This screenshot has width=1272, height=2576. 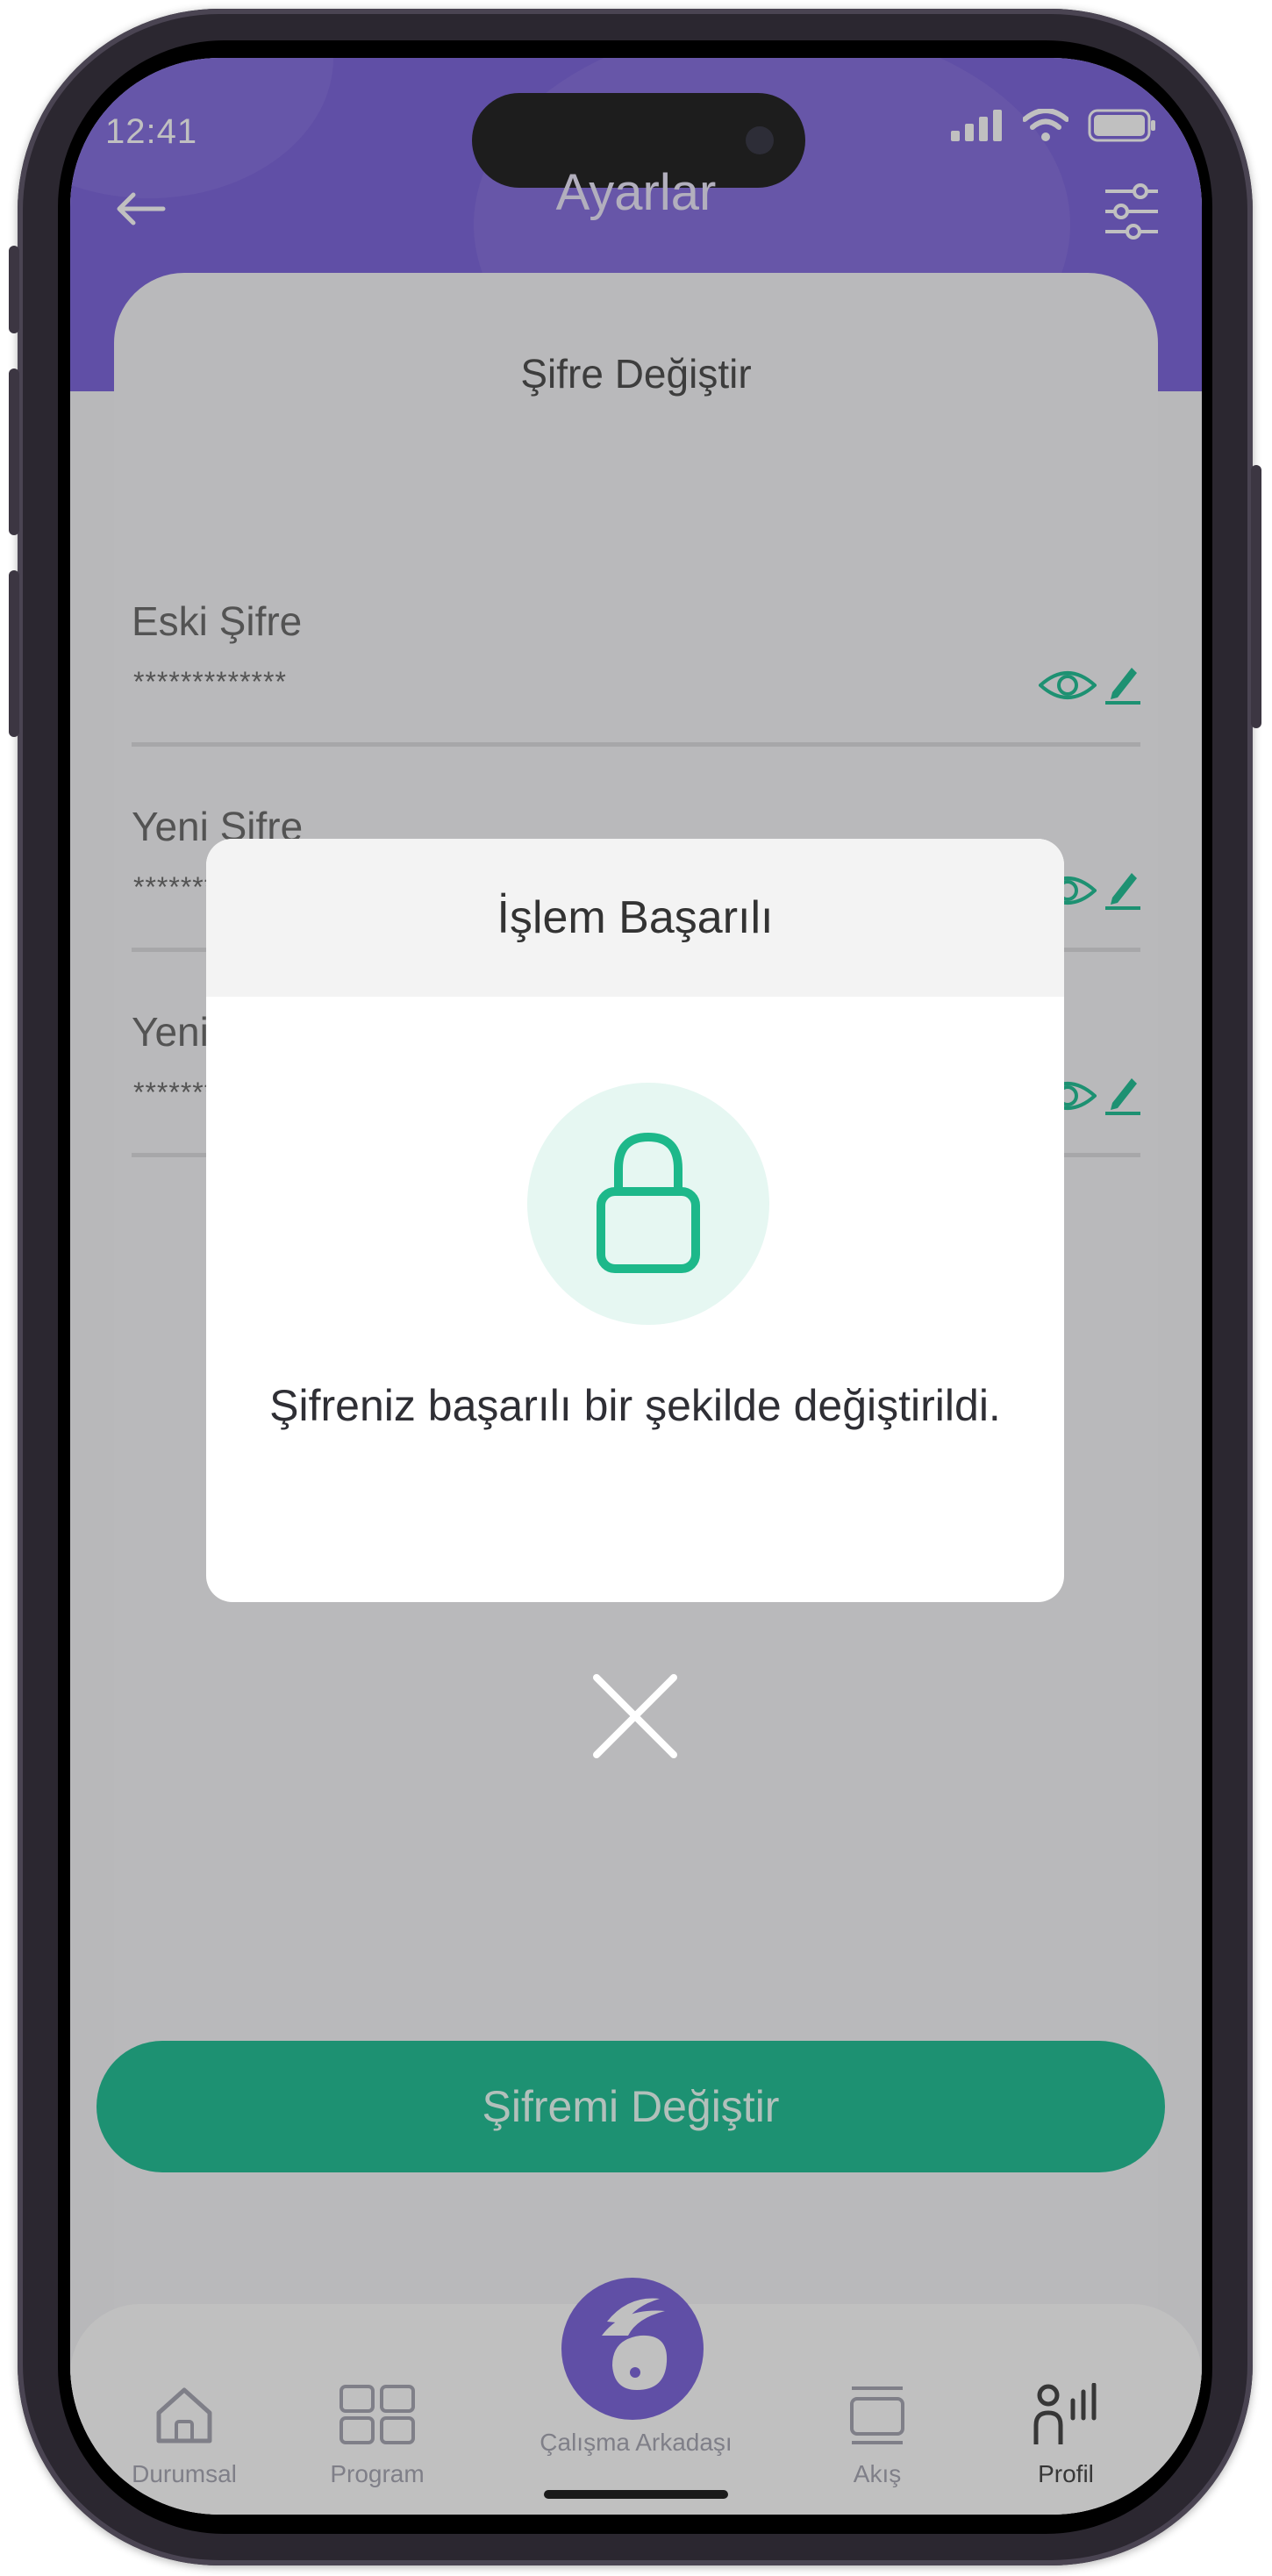 What do you see at coordinates (14, 289) in the screenshot?
I see `silent-switch` at bounding box center [14, 289].